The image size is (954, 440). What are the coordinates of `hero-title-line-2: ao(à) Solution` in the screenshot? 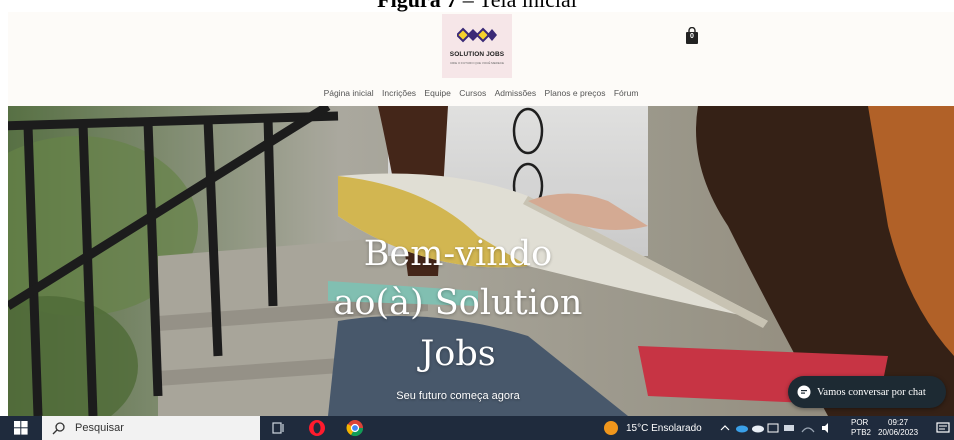 It's located at (458, 303).